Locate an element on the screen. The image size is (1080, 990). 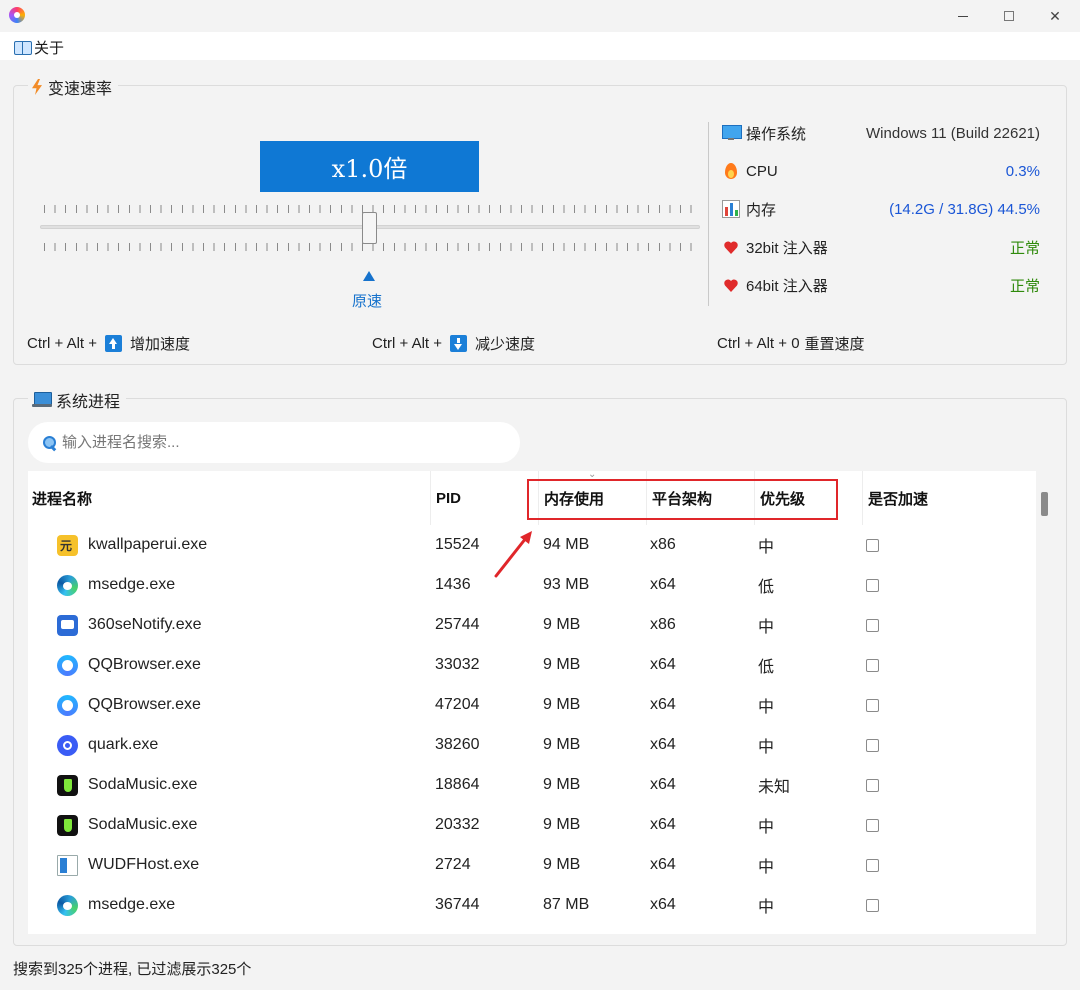
column-header-pid: PID is located at coordinates (485, 498).